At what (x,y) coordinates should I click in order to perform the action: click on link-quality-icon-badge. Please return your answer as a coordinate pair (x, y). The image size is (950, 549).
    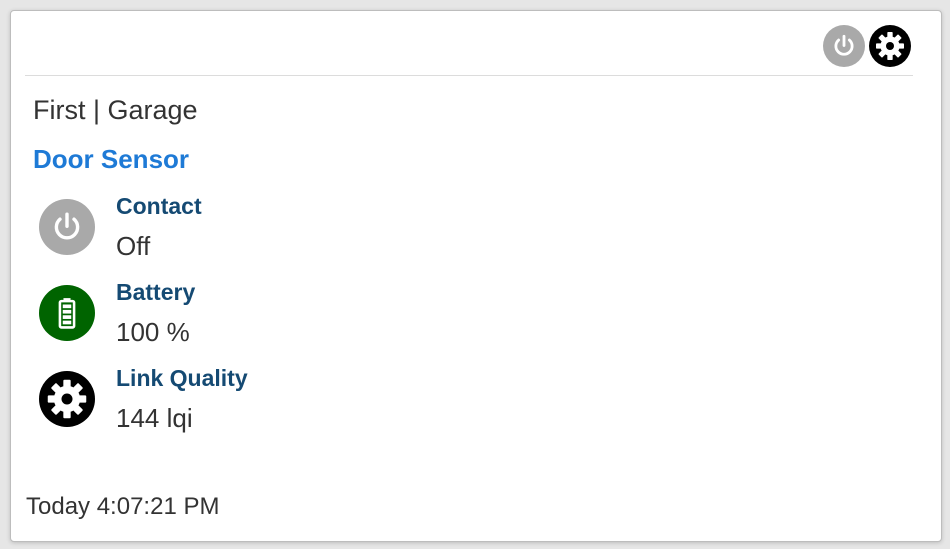
    Looking at the image, I should click on (67, 399).